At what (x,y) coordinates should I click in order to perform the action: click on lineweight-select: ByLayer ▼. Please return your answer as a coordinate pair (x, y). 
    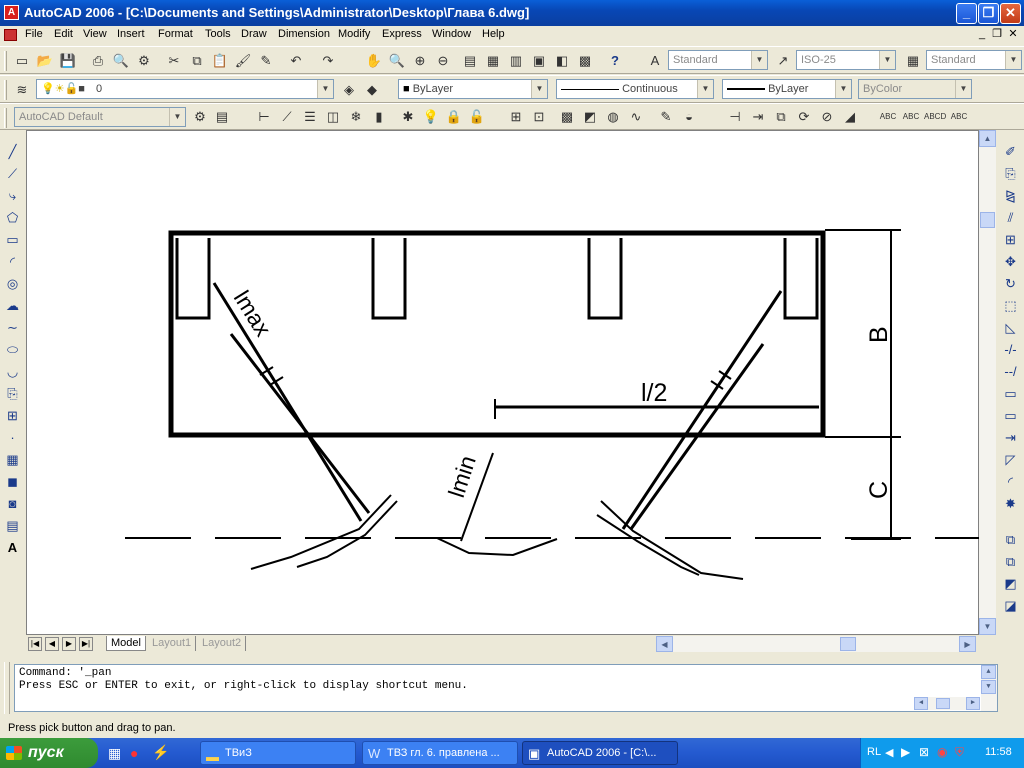
    Looking at the image, I should click on (787, 89).